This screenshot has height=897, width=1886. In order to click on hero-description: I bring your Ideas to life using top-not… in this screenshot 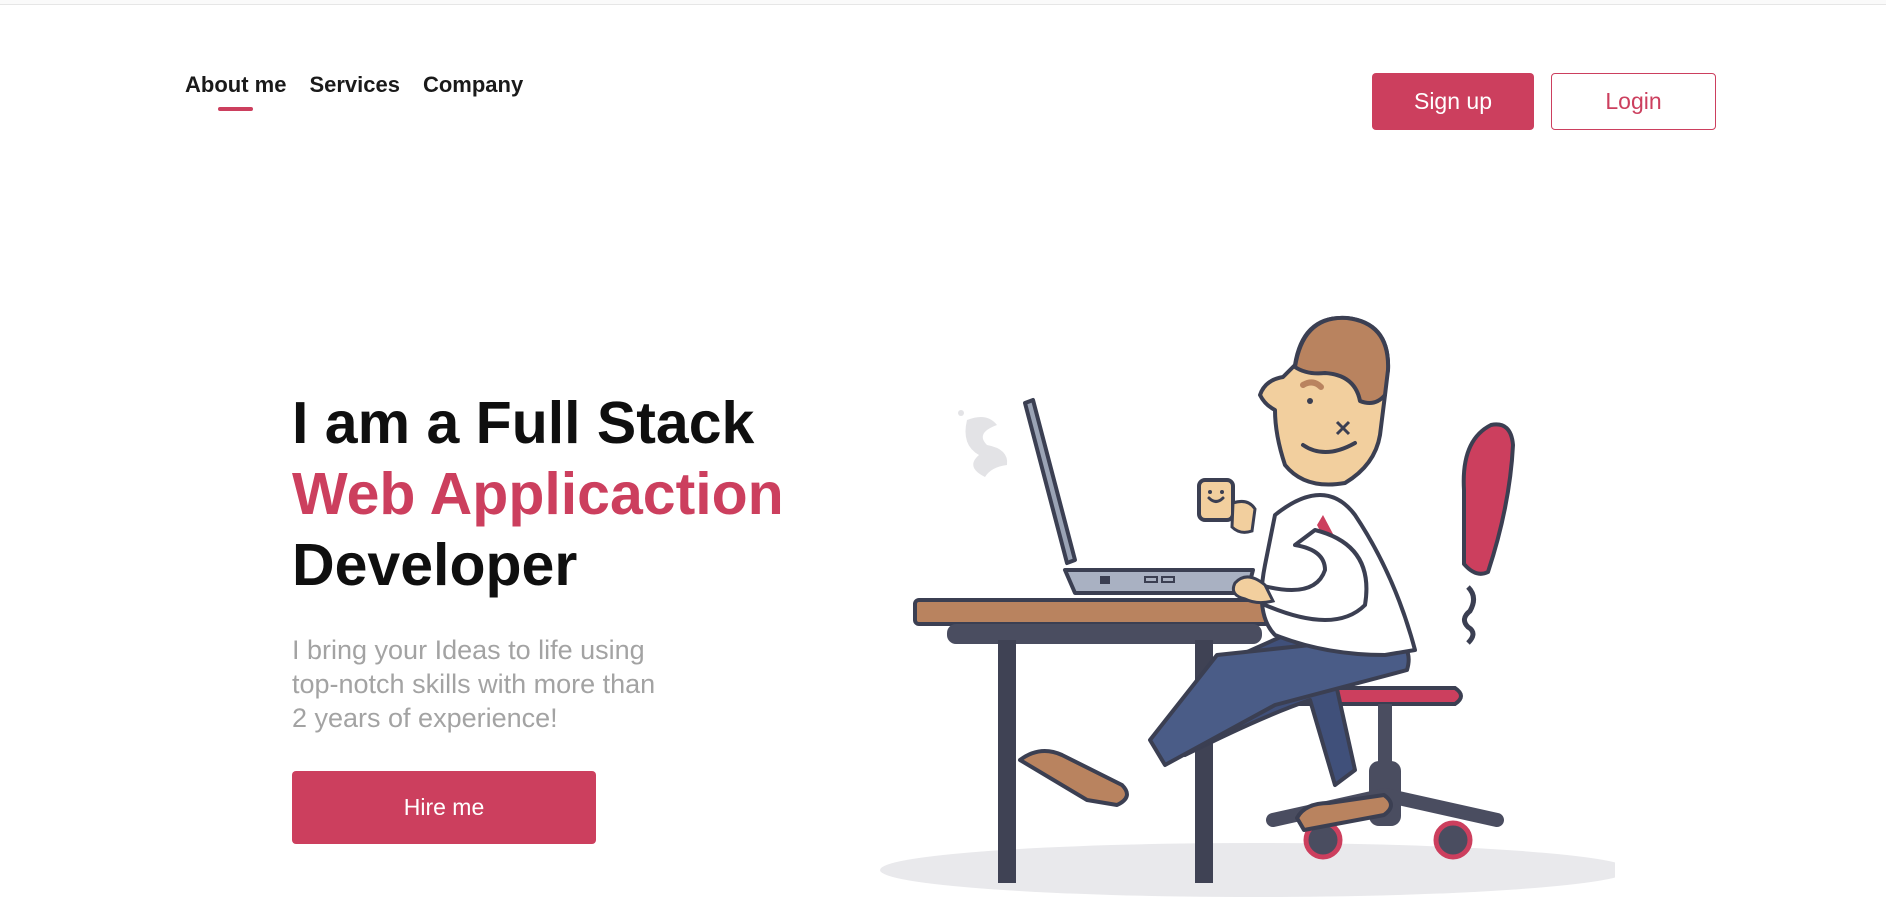, I will do `click(522, 684)`.